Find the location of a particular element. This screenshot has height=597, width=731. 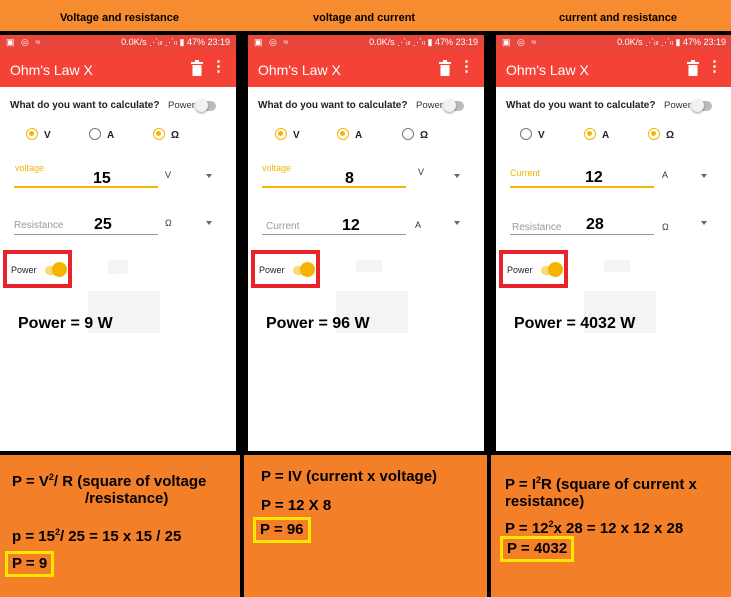

field2-unit: A is located at coordinates (418, 225).